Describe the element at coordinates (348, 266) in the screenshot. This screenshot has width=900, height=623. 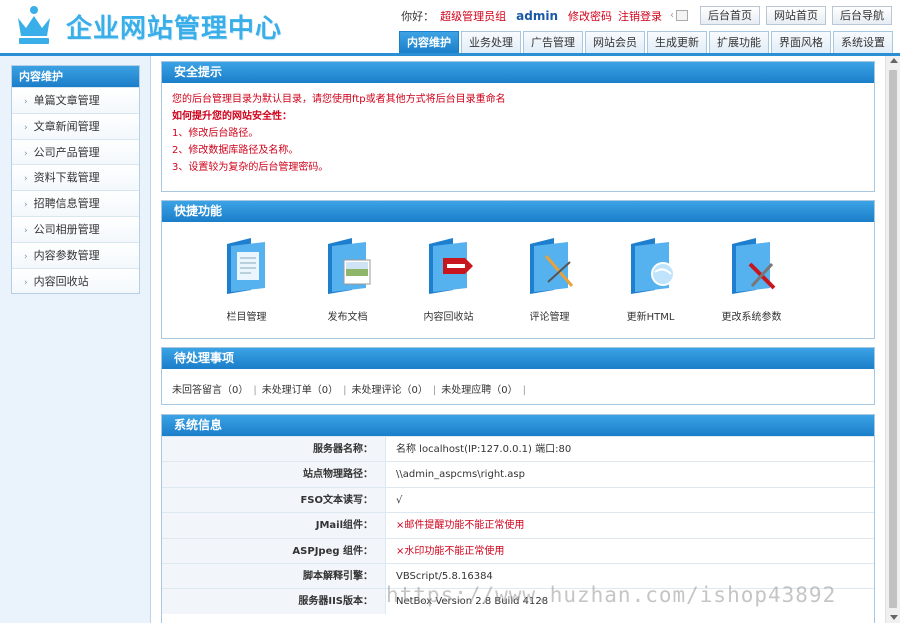
I see `folder-image-icon` at that location.